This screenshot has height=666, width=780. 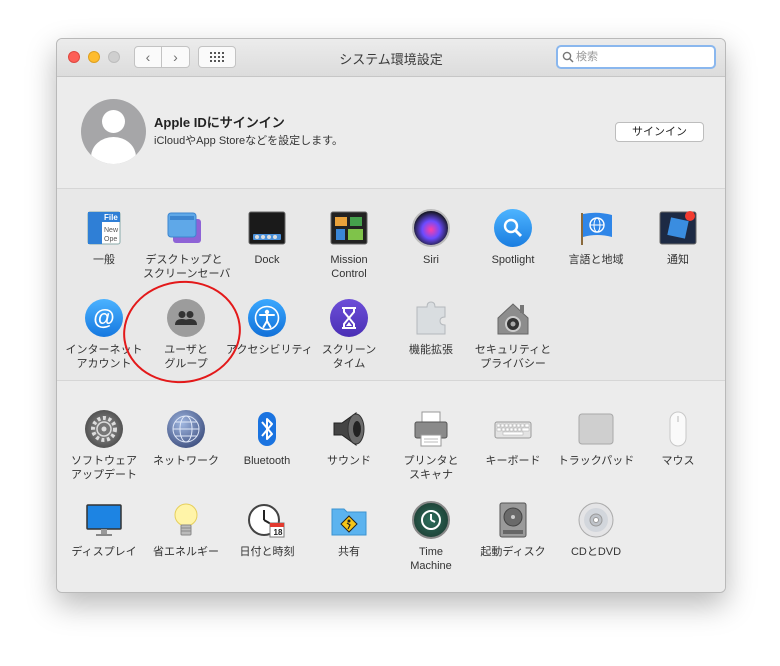 I want to click on pane-general: File New Ope 一般, so click(x=104, y=238).